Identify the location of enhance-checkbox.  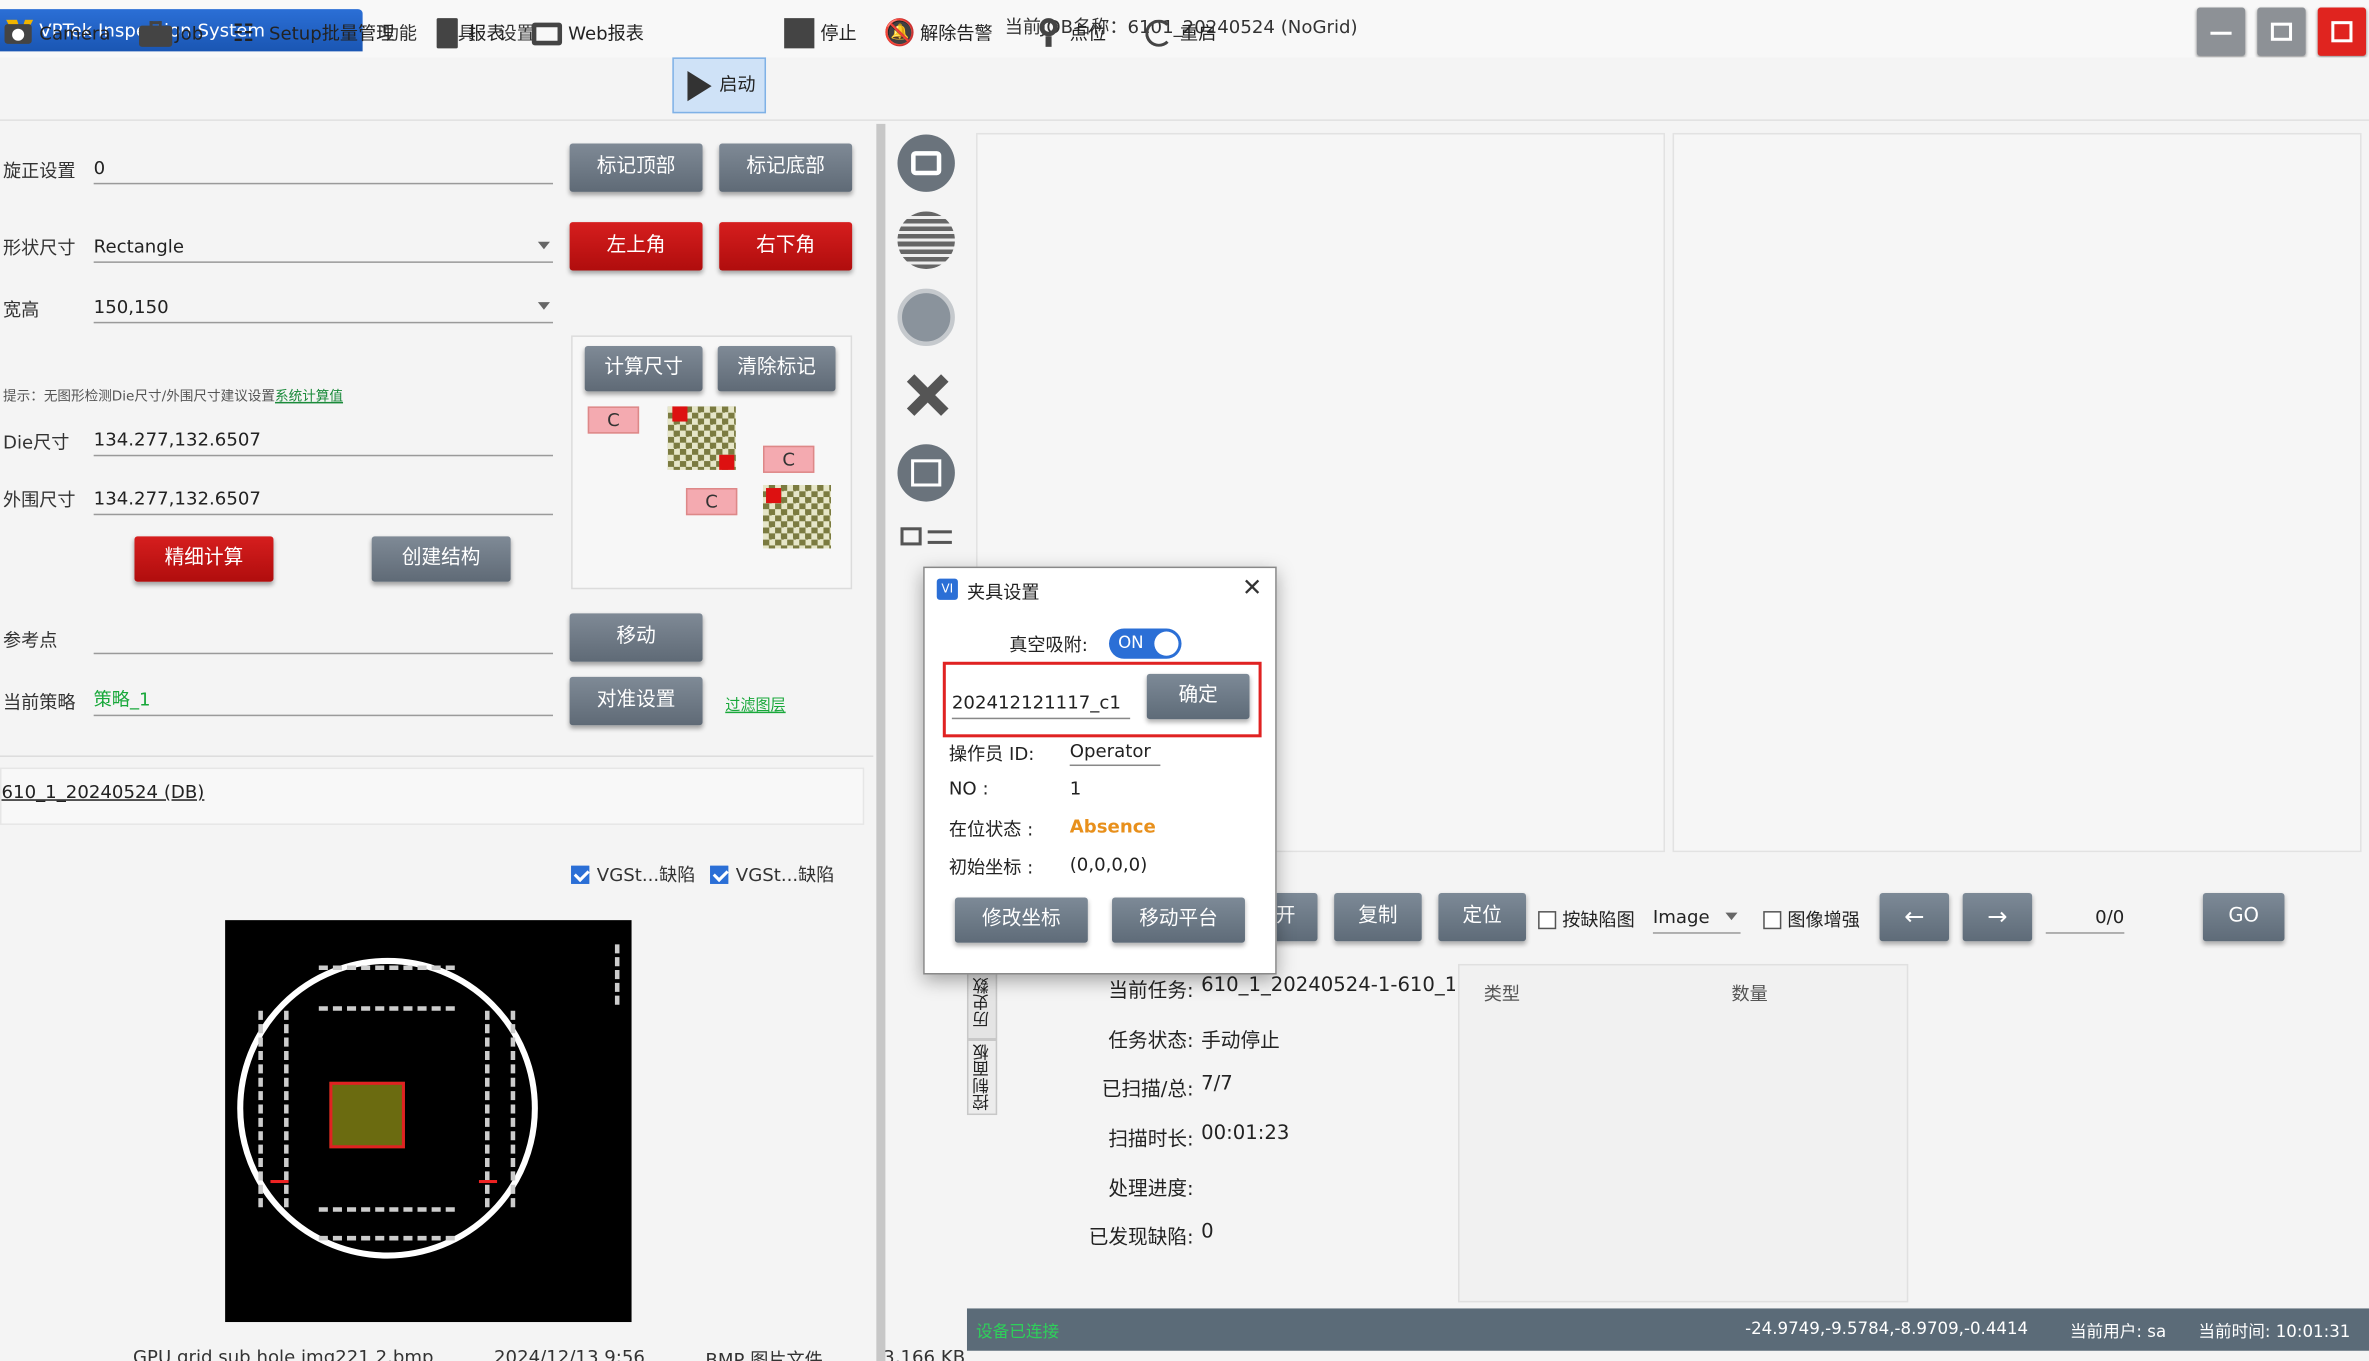
(1772, 919).